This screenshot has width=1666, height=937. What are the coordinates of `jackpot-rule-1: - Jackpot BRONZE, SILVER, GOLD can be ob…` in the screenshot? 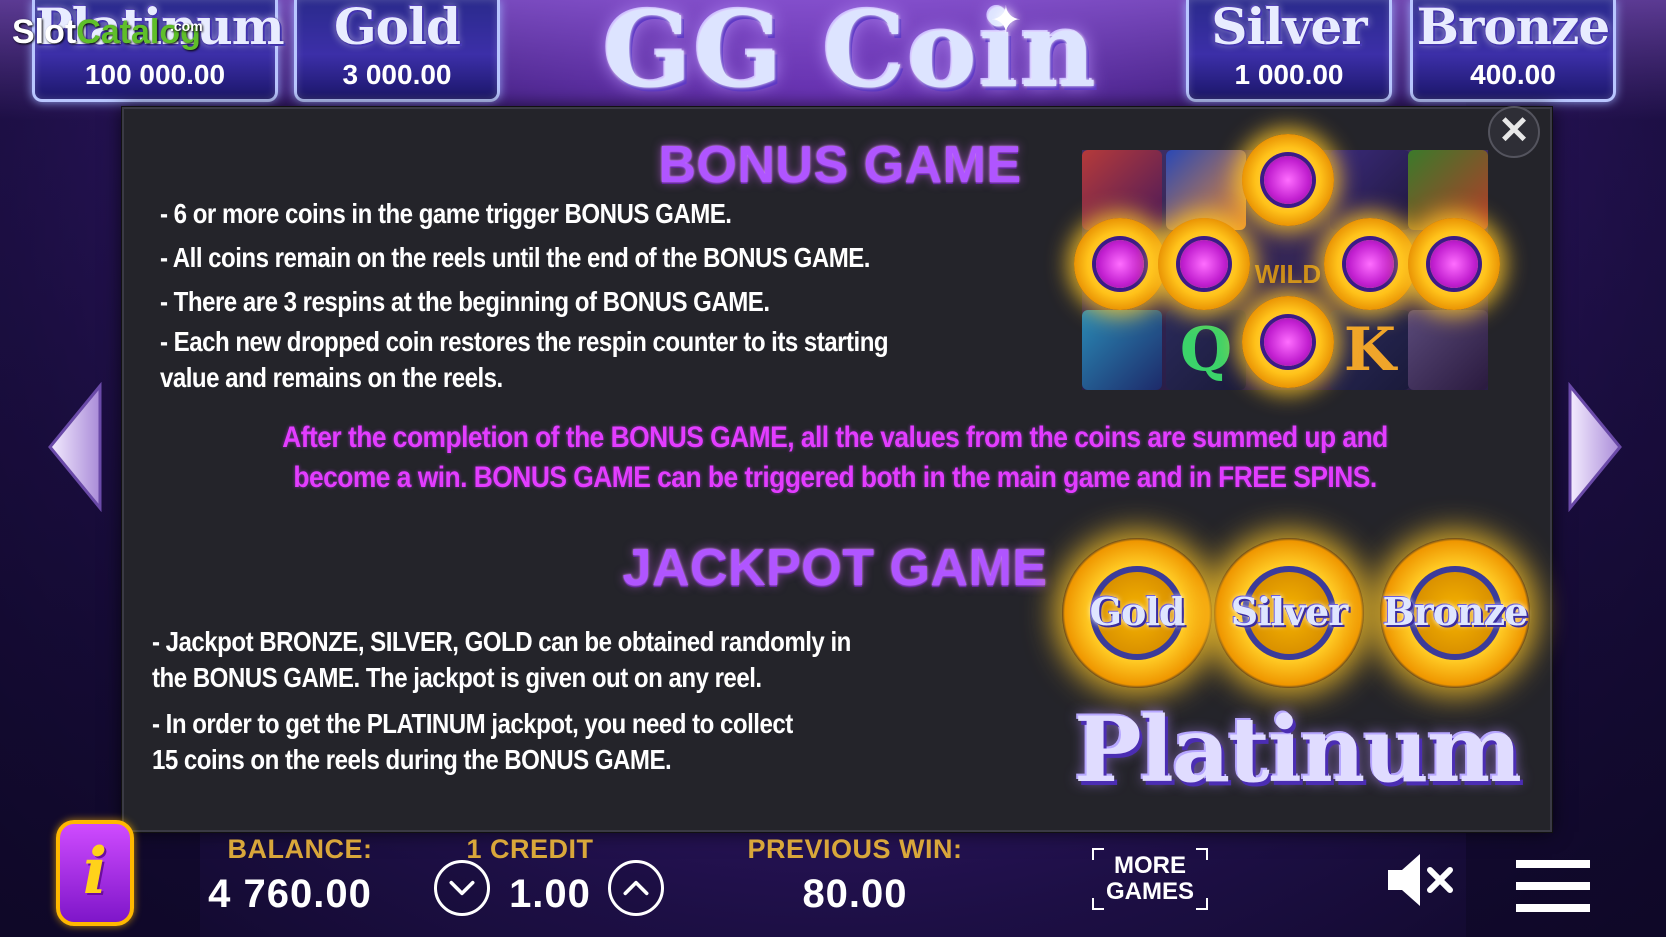 It's located at (501, 659).